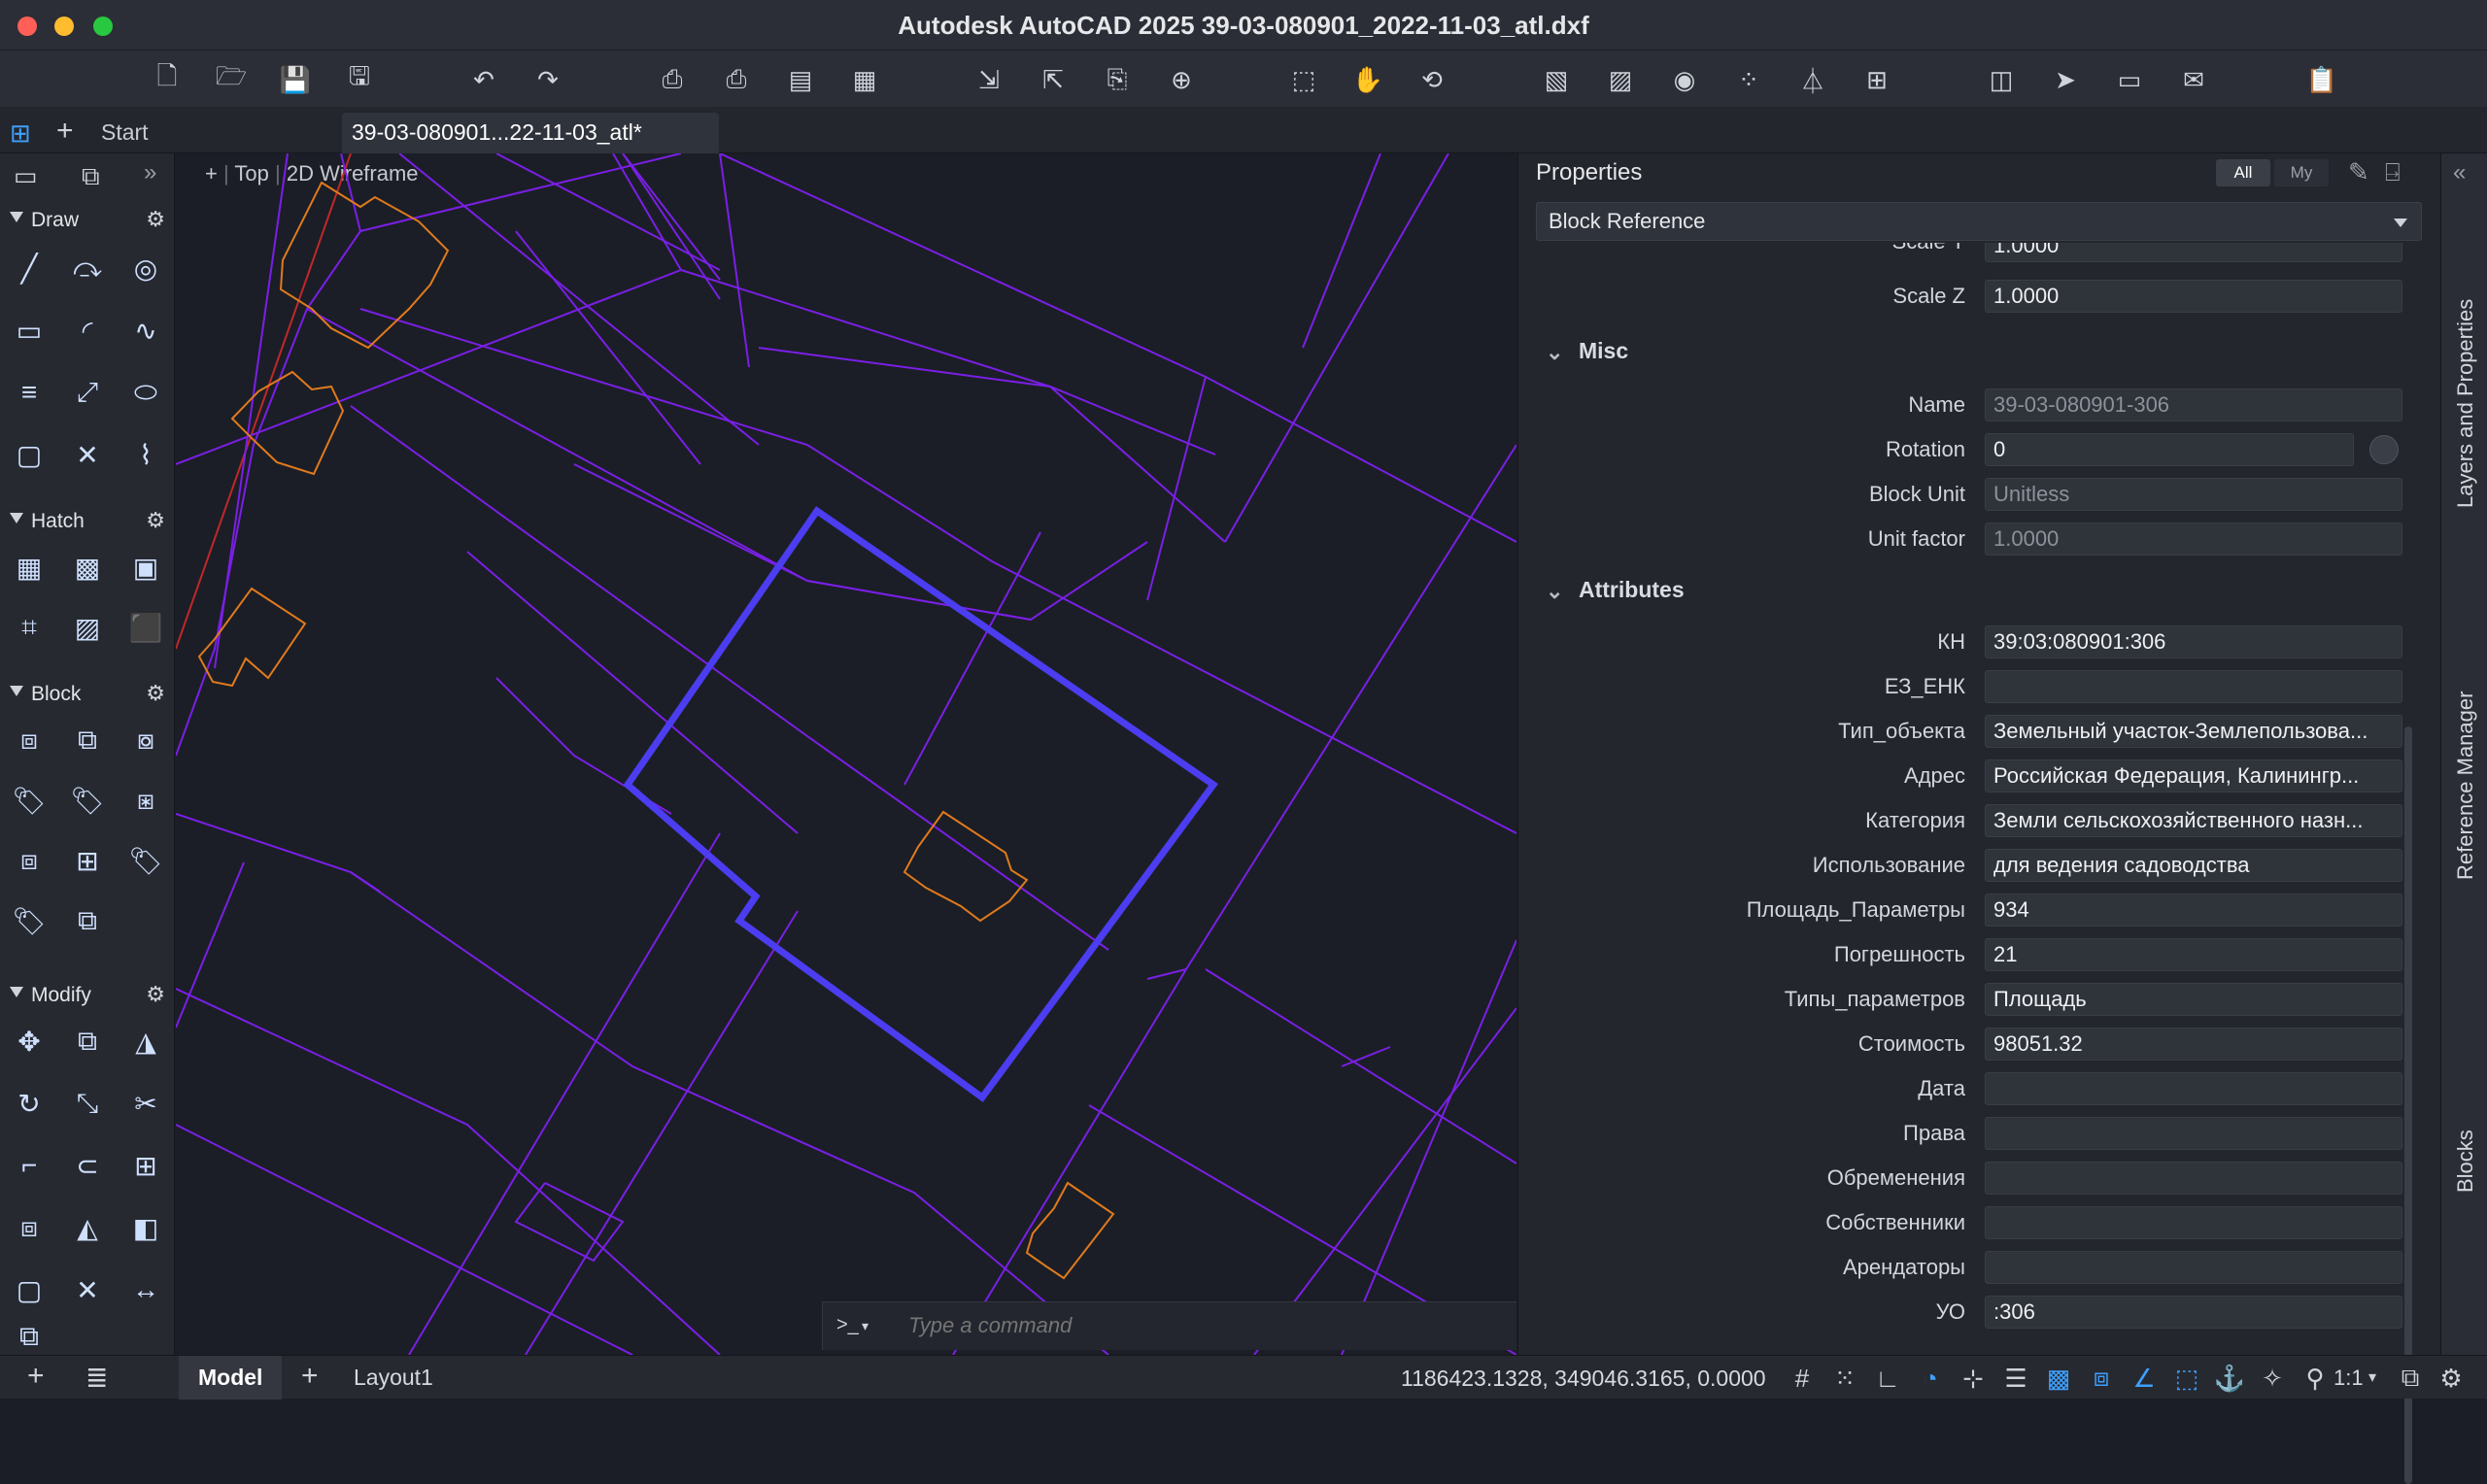  Describe the element at coordinates (2193, 999) in the screenshot. I see `attribute-value: Площадь` at that location.